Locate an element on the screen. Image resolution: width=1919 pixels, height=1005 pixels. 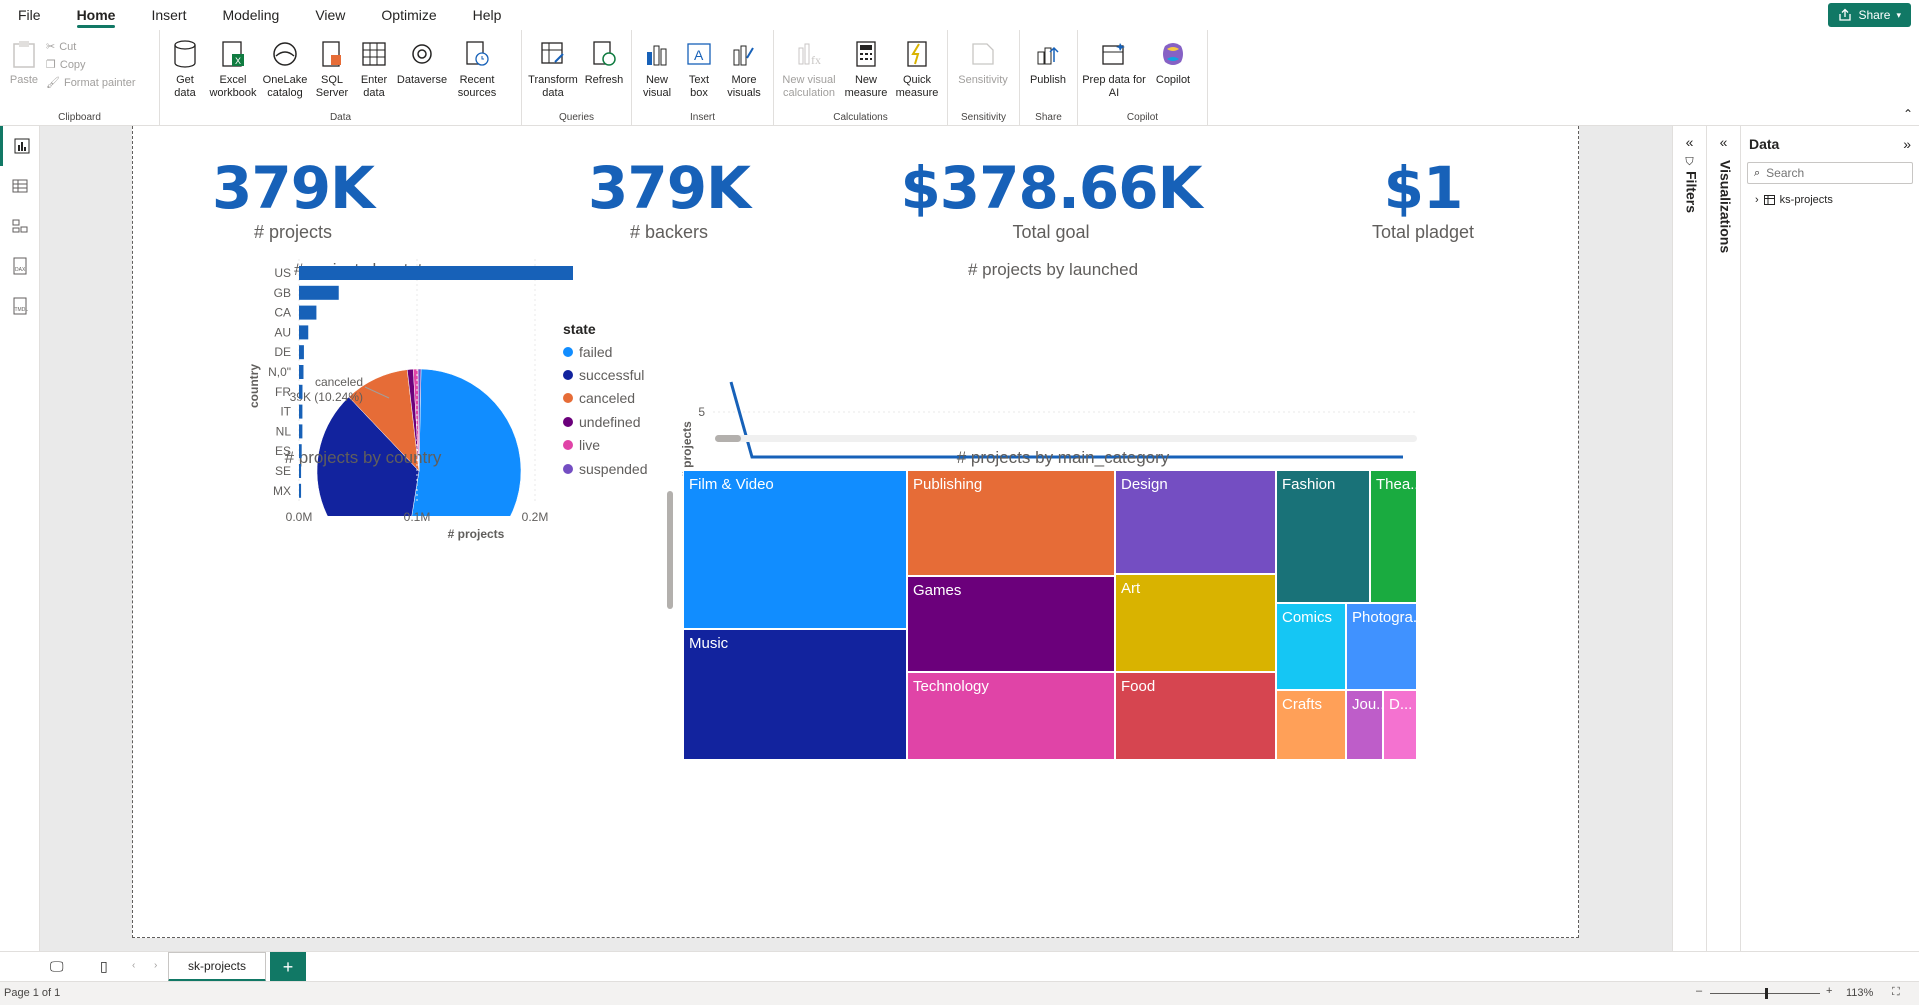
filter-icon: ⛉ is located at coordinates (1689, 162).